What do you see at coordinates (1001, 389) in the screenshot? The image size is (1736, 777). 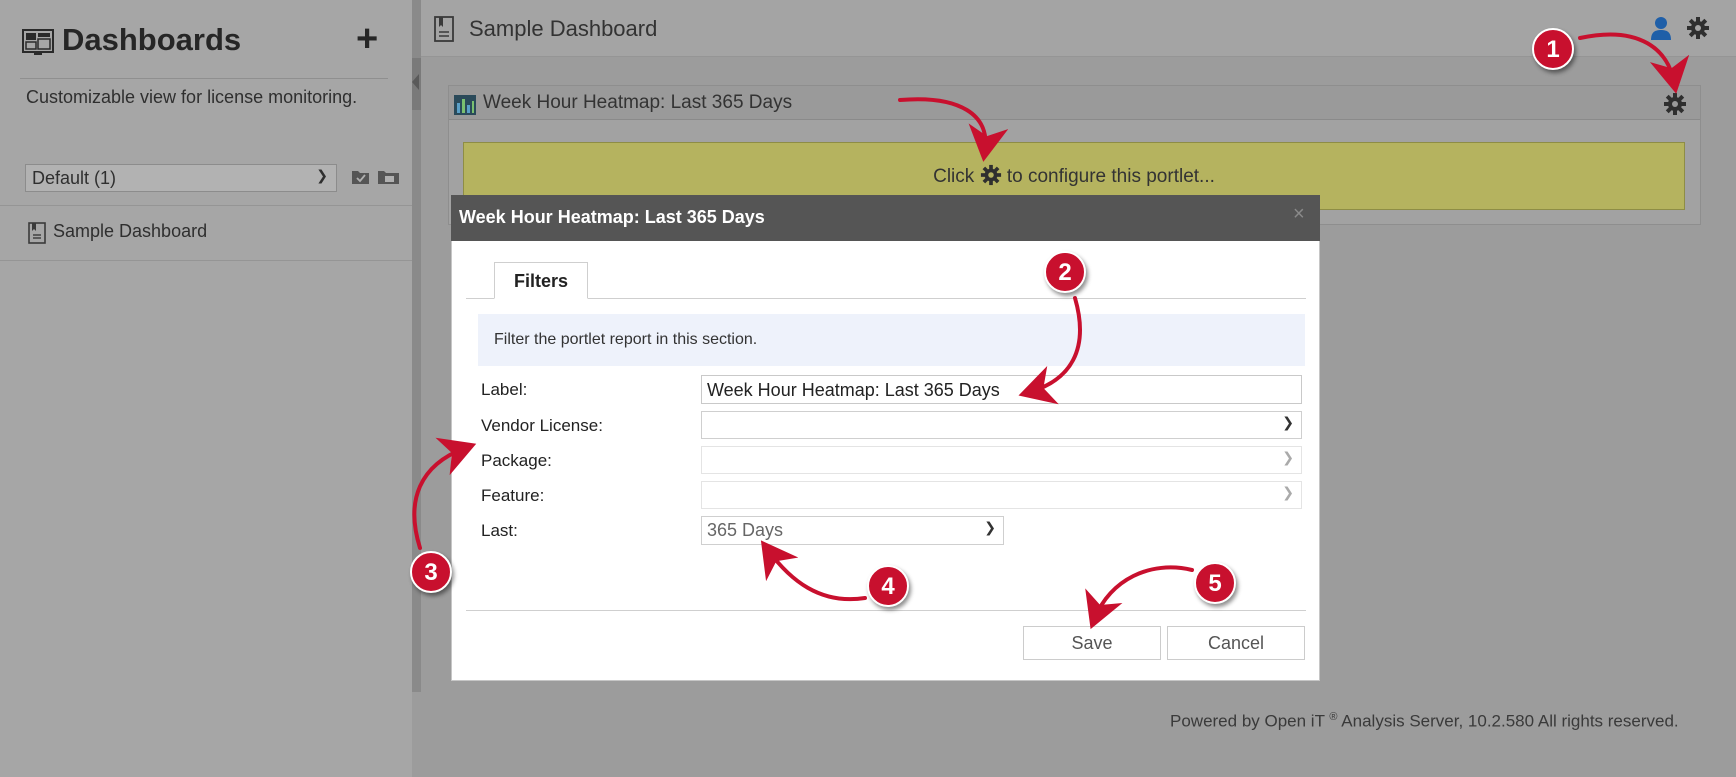 I see `label-input: Week Hour Heatmap: Last 365 Days` at bounding box center [1001, 389].